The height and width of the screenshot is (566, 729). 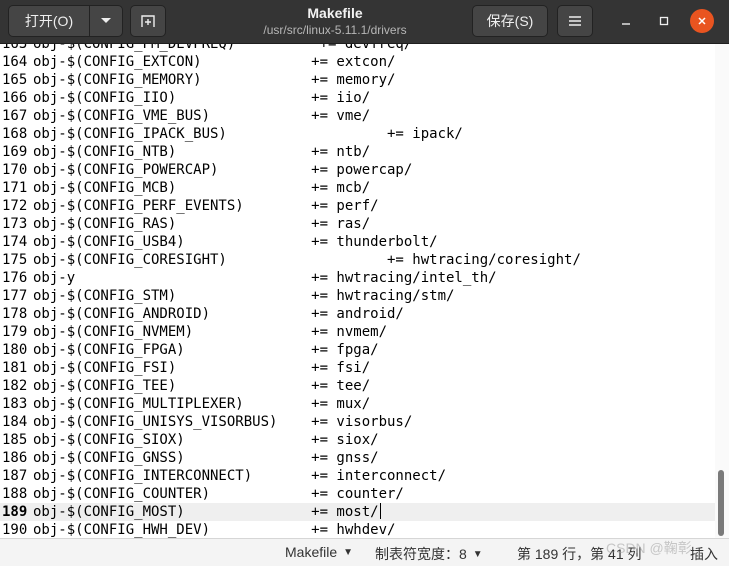 What do you see at coordinates (218, 494) in the screenshot?
I see `line-text: obj-$(CONFIG_COUNTER) += counter/` at bounding box center [218, 494].